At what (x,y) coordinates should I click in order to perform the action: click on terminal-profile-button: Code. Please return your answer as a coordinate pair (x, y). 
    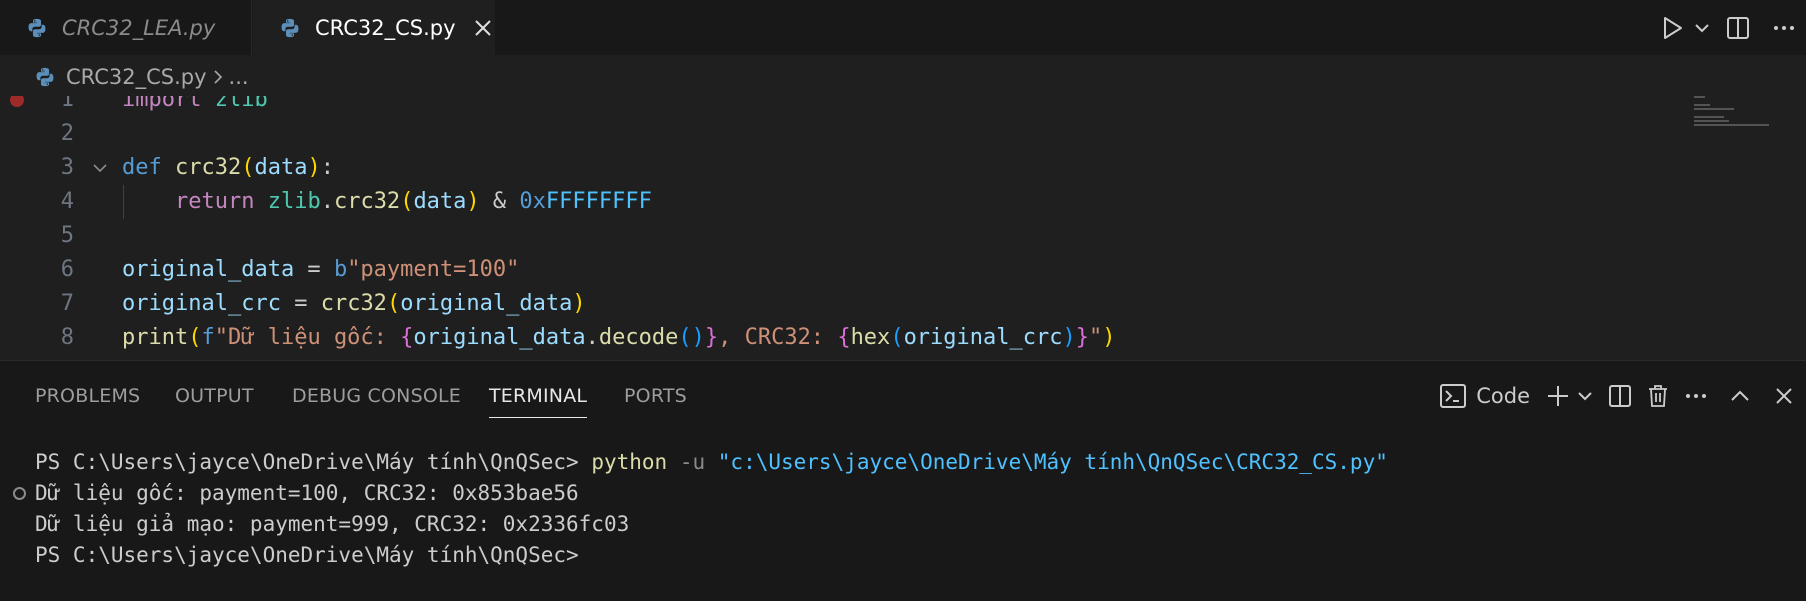
    Looking at the image, I should click on (1492, 396).